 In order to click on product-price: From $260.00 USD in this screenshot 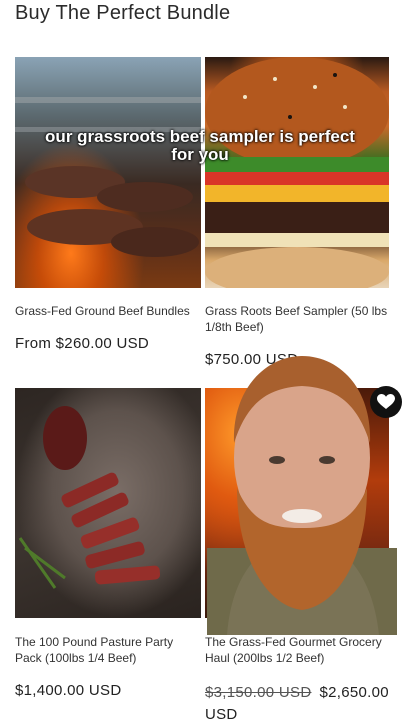, I will do `click(82, 343)`.